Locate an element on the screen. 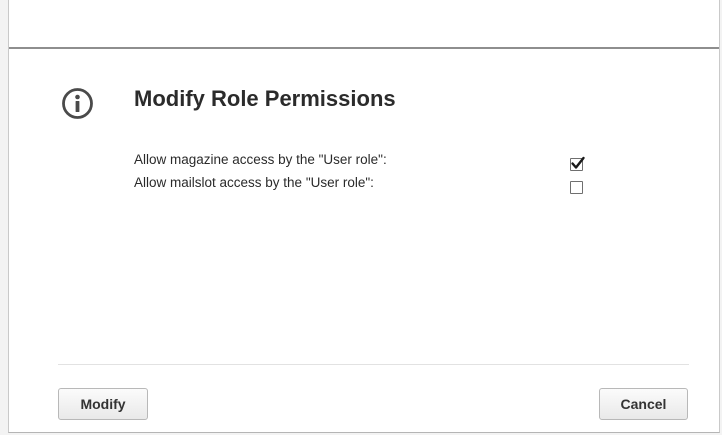 The width and height of the screenshot is (722, 435). info-icon is located at coordinates (77, 103).